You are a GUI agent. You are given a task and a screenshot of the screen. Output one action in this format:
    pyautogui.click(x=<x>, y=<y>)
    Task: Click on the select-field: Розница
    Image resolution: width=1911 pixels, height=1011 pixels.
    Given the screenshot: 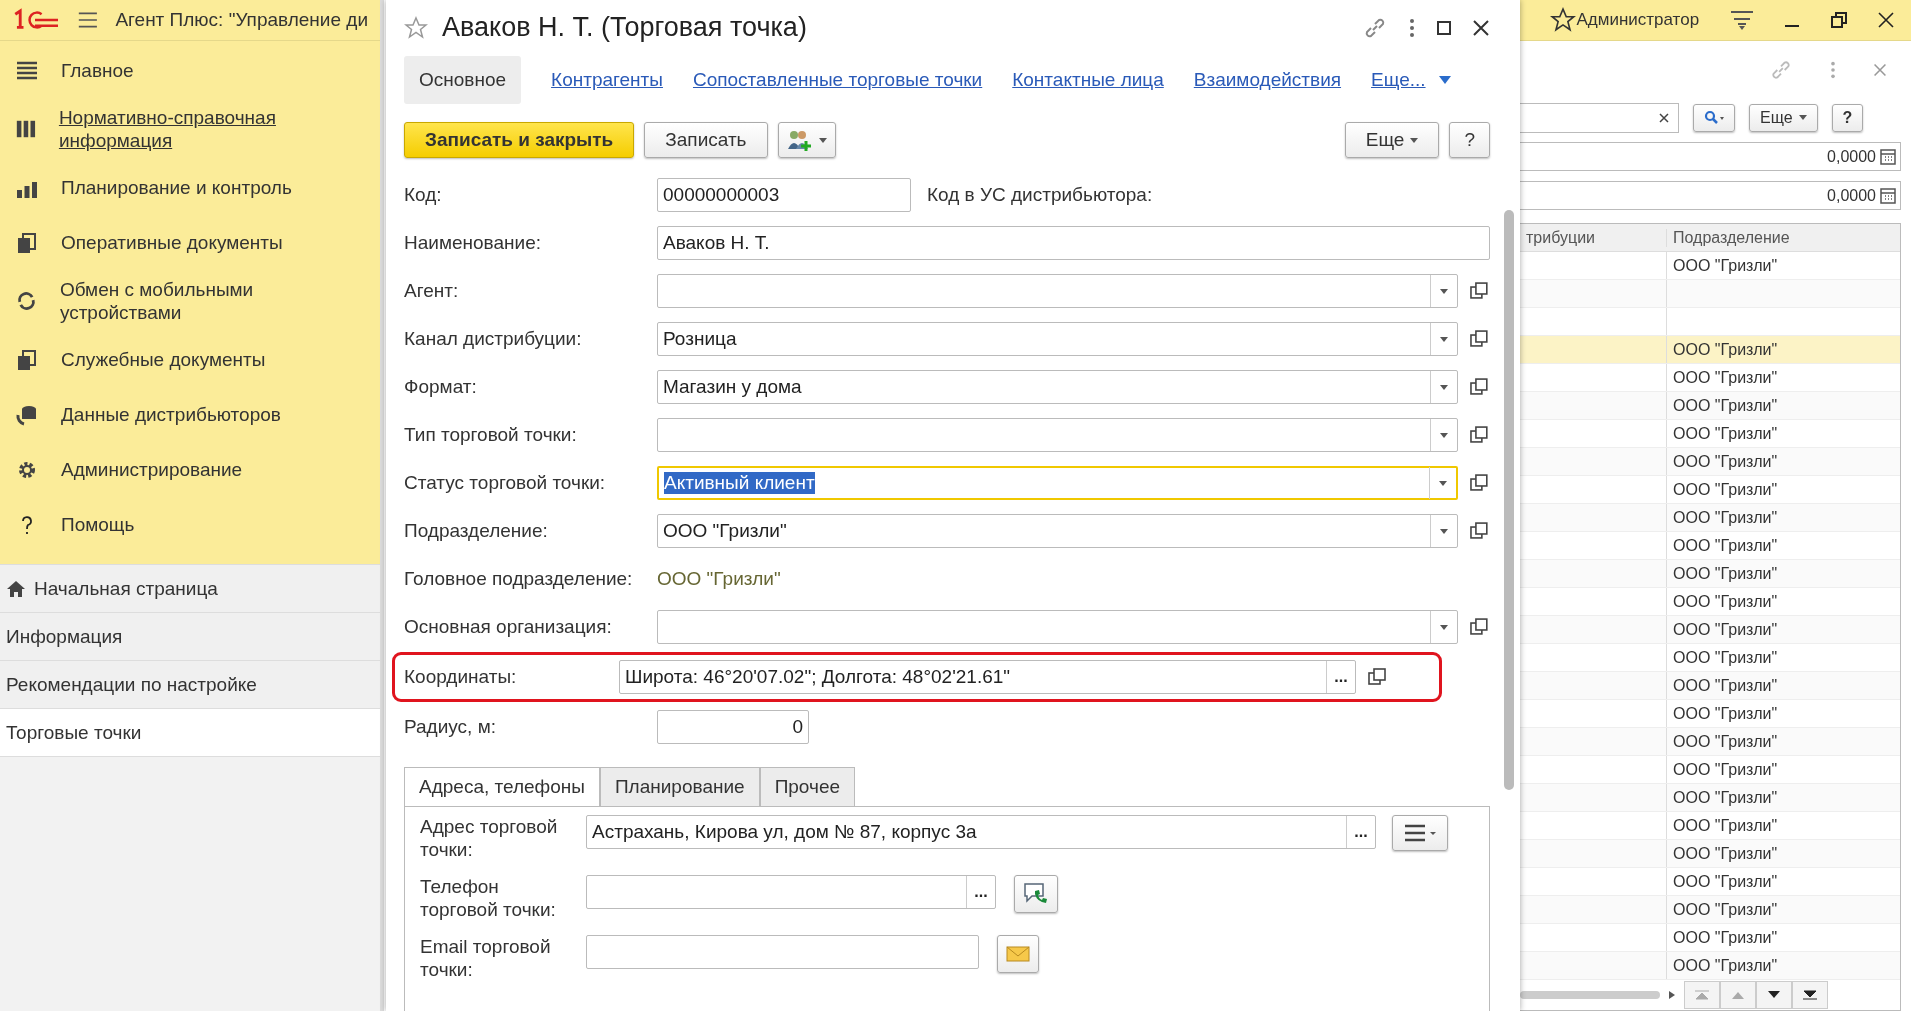 What is the action you would take?
    pyautogui.click(x=1058, y=339)
    